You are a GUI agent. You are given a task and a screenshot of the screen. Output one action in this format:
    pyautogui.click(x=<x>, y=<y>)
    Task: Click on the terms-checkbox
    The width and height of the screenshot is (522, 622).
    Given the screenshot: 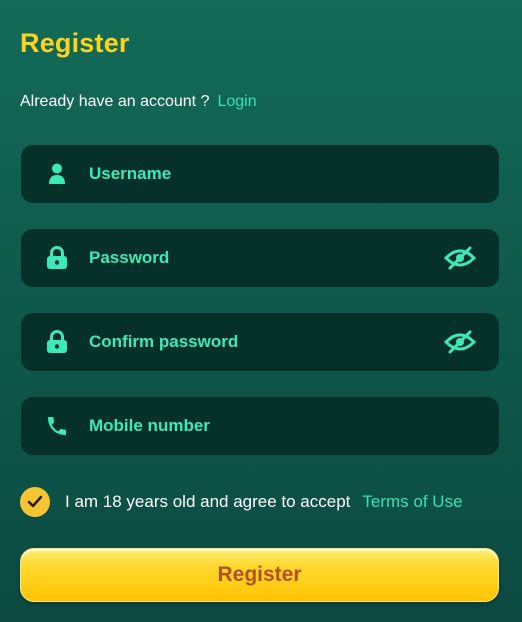 What is the action you would take?
    pyautogui.click(x=35, y=502)
    